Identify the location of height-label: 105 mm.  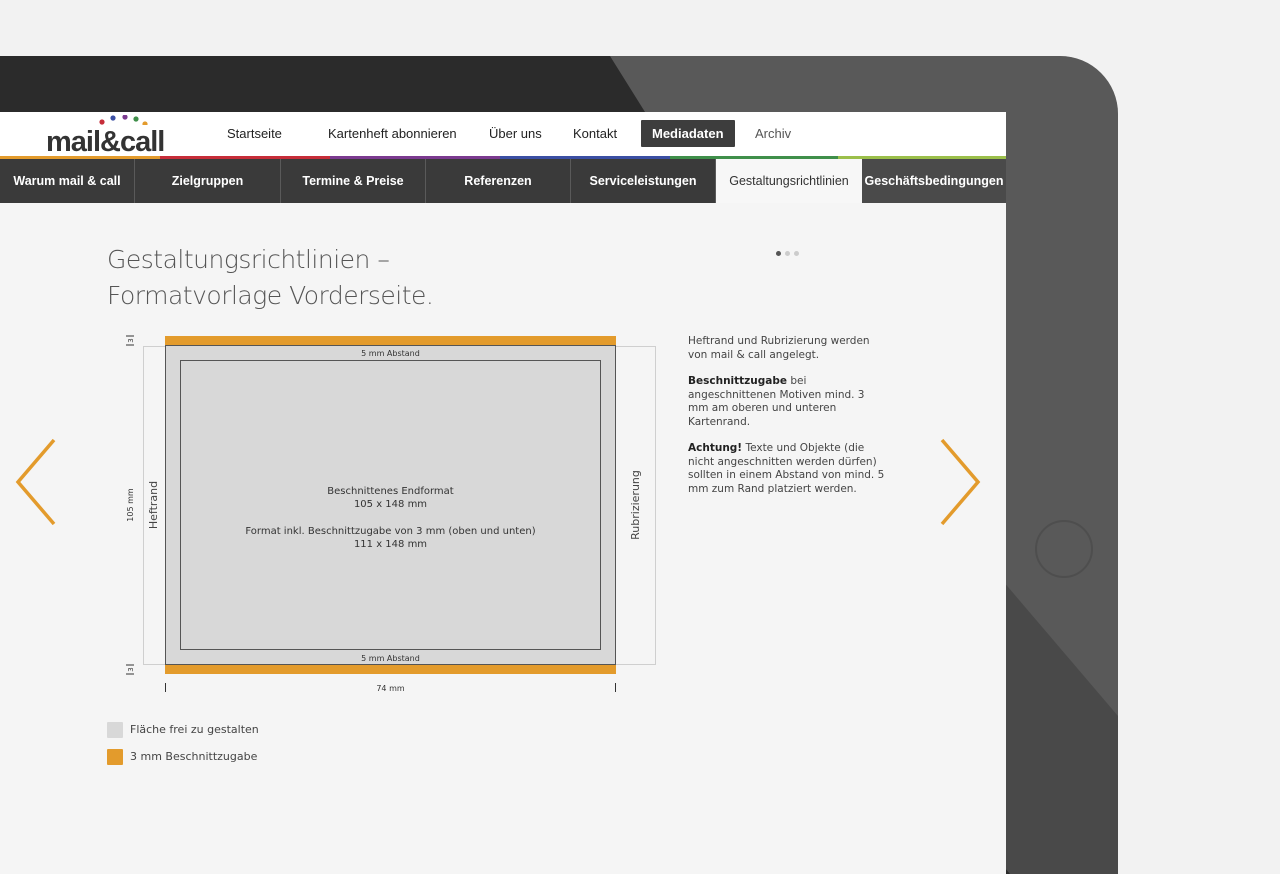
(130, 505).